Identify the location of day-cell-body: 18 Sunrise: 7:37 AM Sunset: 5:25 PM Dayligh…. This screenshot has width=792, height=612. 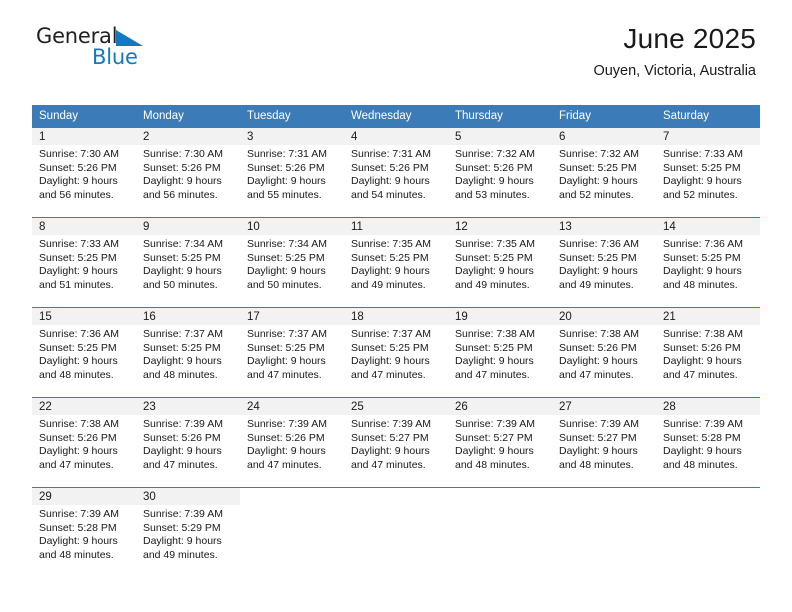
(396, 352).